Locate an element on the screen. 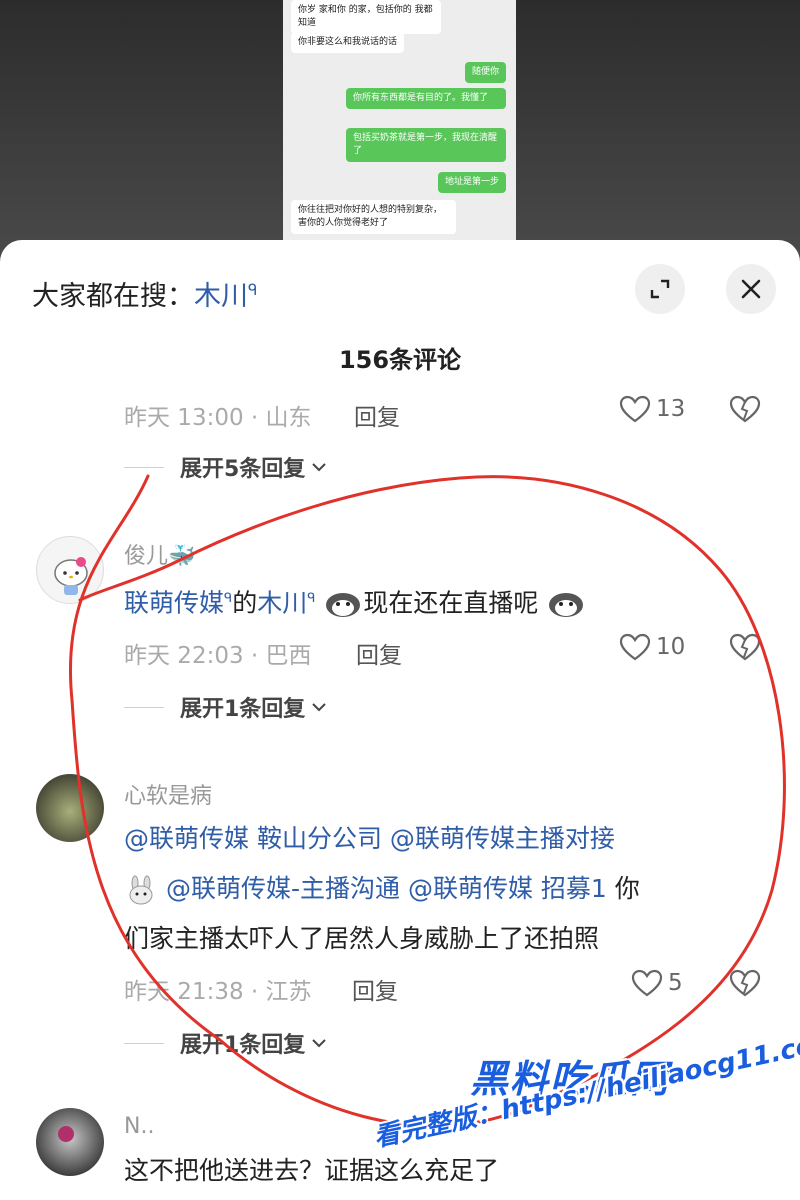 The height and width of the screenshot is (1200, 800). comment-text-fragment: 的 is located at coordinates (245, 603).